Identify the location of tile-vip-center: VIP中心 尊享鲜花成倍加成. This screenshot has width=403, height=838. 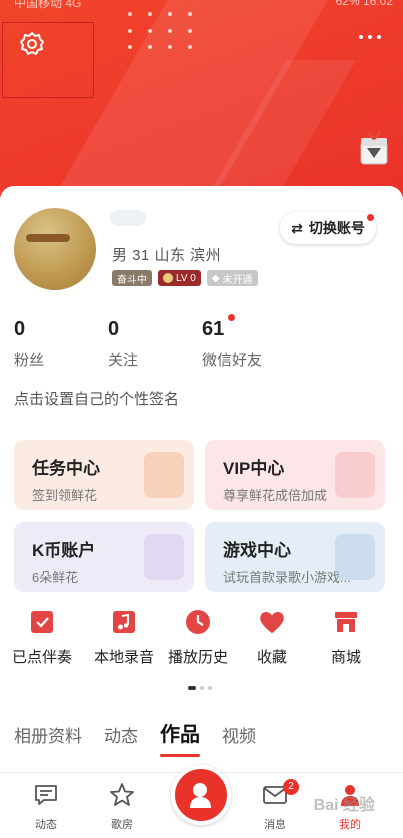
(295, 475).